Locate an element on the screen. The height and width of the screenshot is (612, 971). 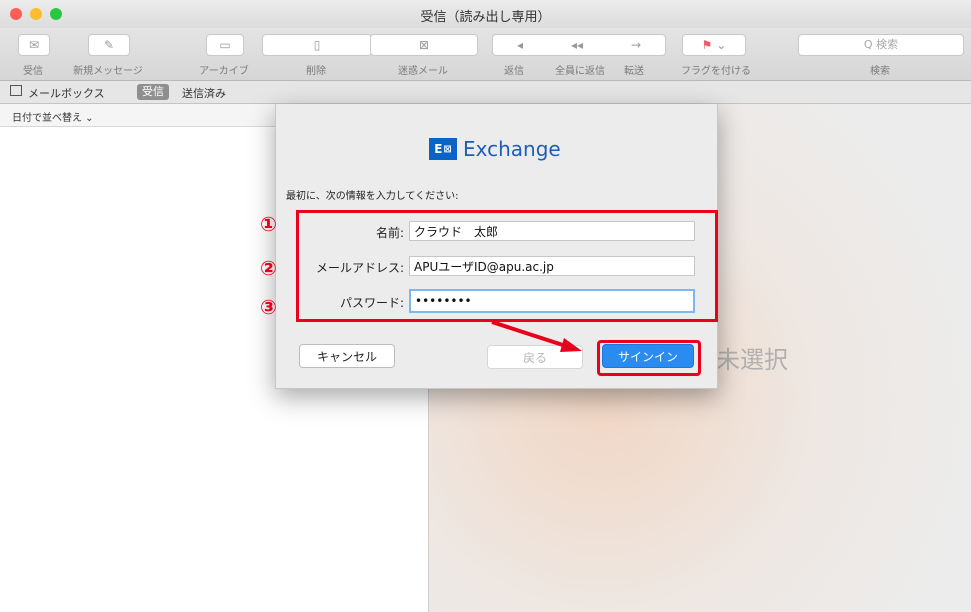
sort-button: 日付で並べ替え ⌄ is located at coordinates (53, 116).